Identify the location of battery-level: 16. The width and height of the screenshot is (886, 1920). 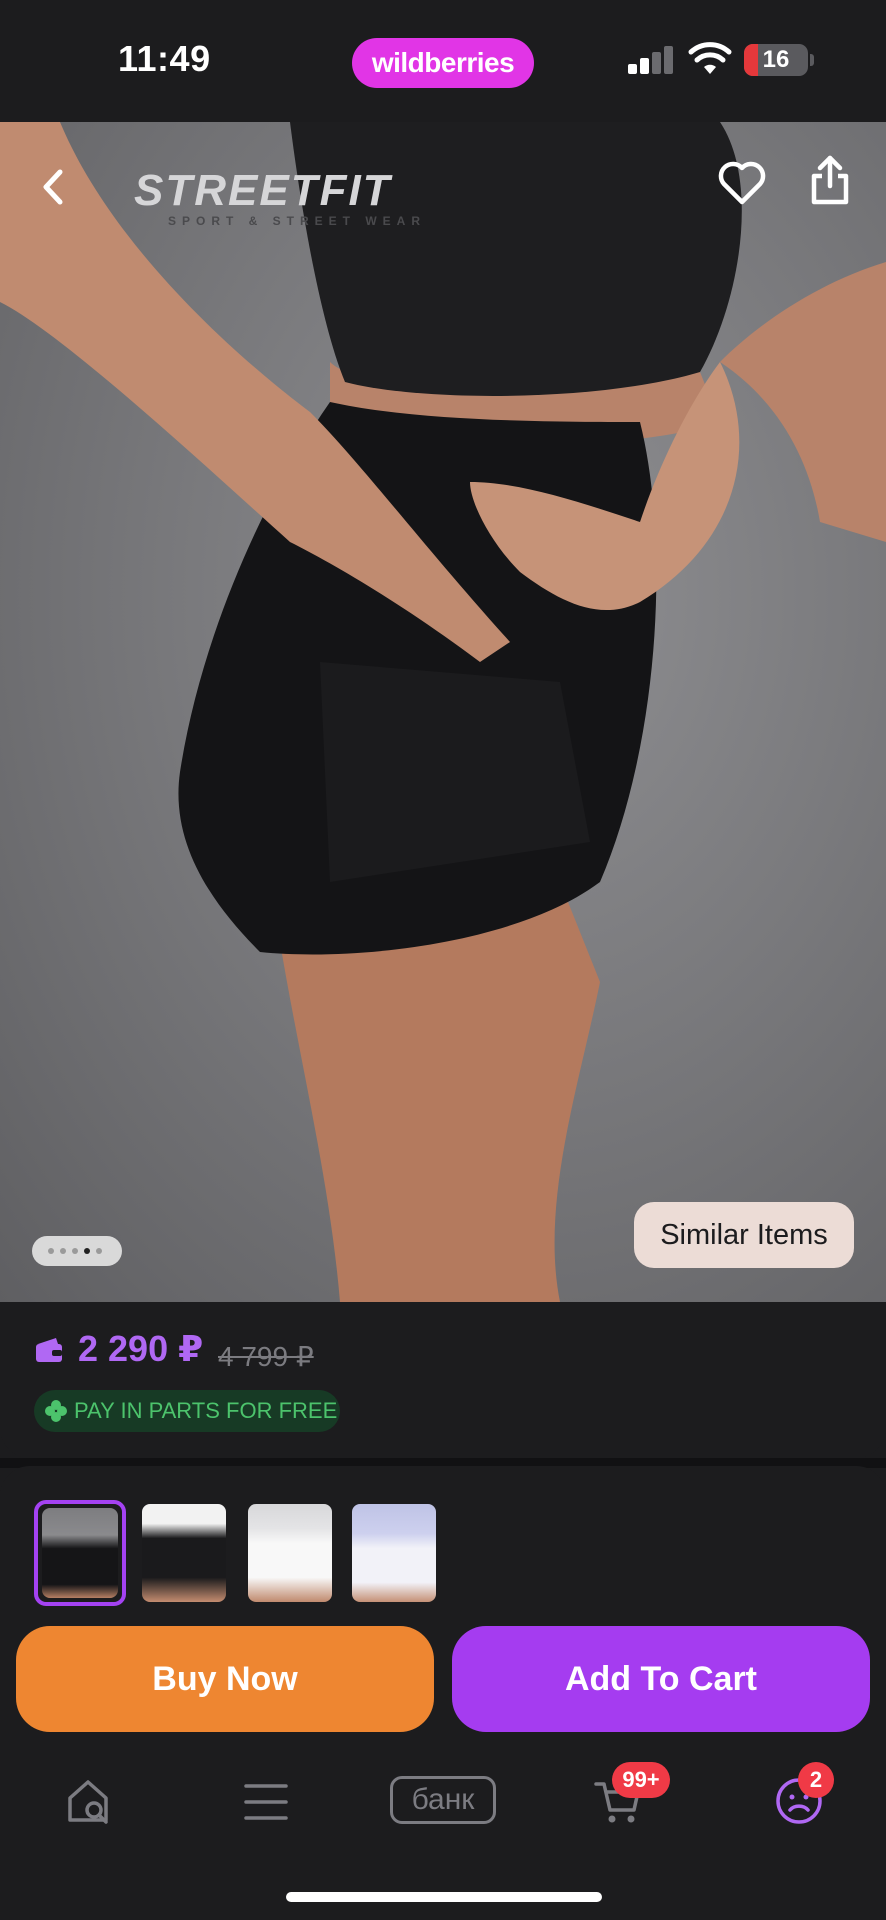
(776, 59).